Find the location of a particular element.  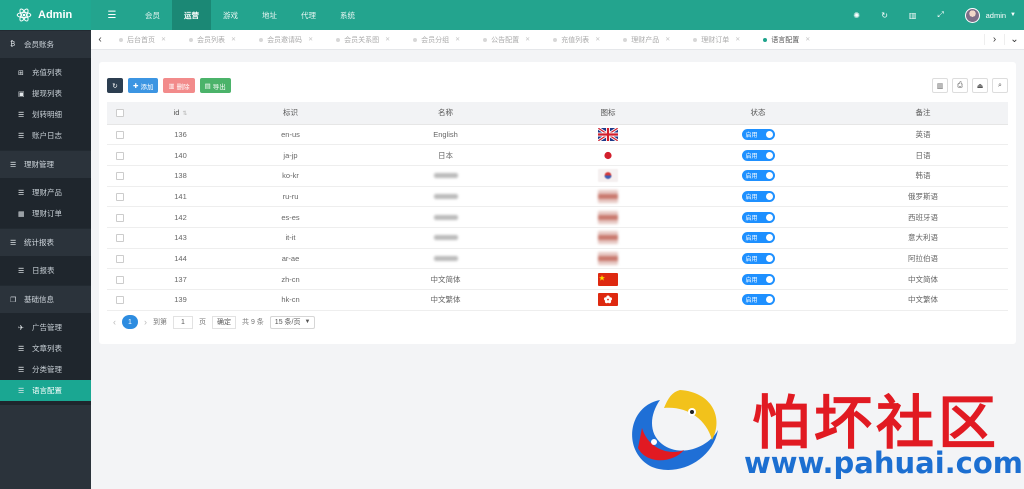

tab-notice-config: 公告配置 ✕ is located at coordinates (508, 40).